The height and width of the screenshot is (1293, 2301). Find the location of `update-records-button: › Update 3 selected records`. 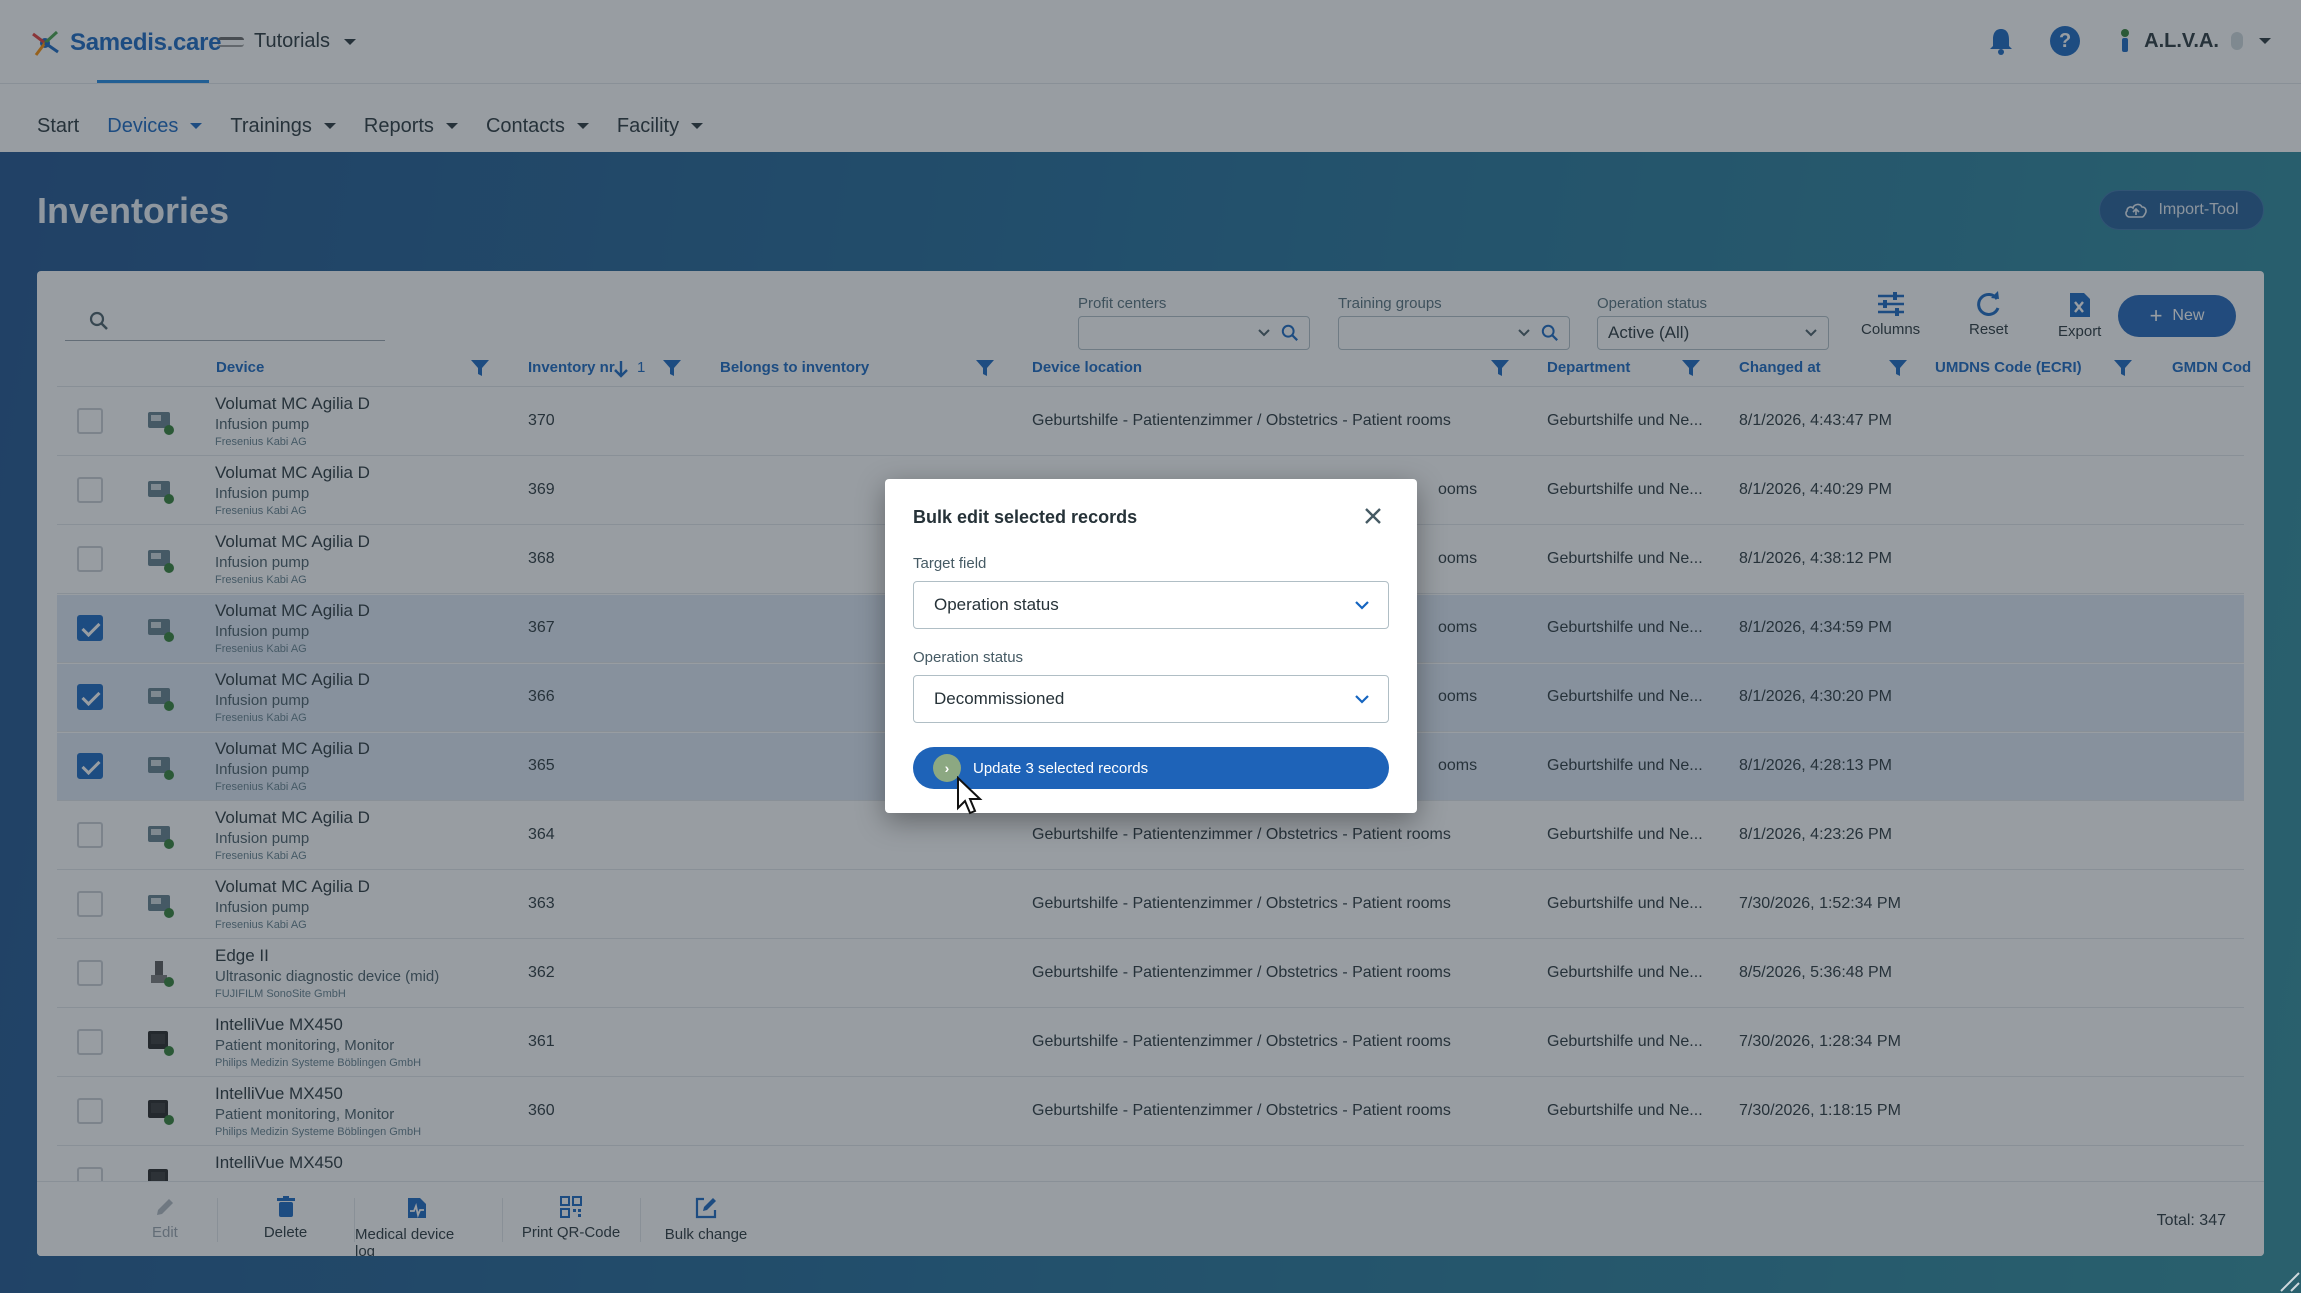

update-records-button: › Update 3 selected records is located at coordinates (1151, 768).